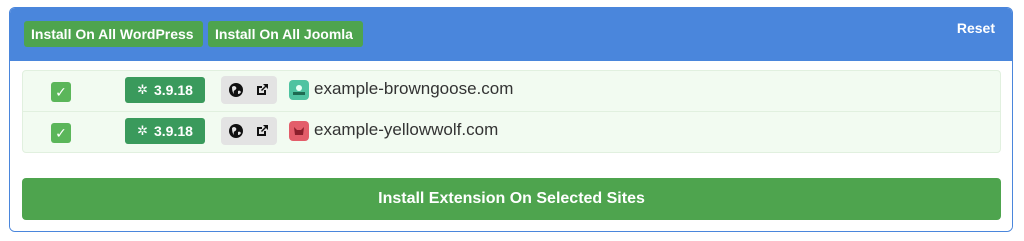 Image resolution: width=1024 pixels, height=241 pixels. What do you see at coordinates (413, 89) in the screenshot?
I see `site-domain: example-browngoose.com` at bounding box center [413, 89].